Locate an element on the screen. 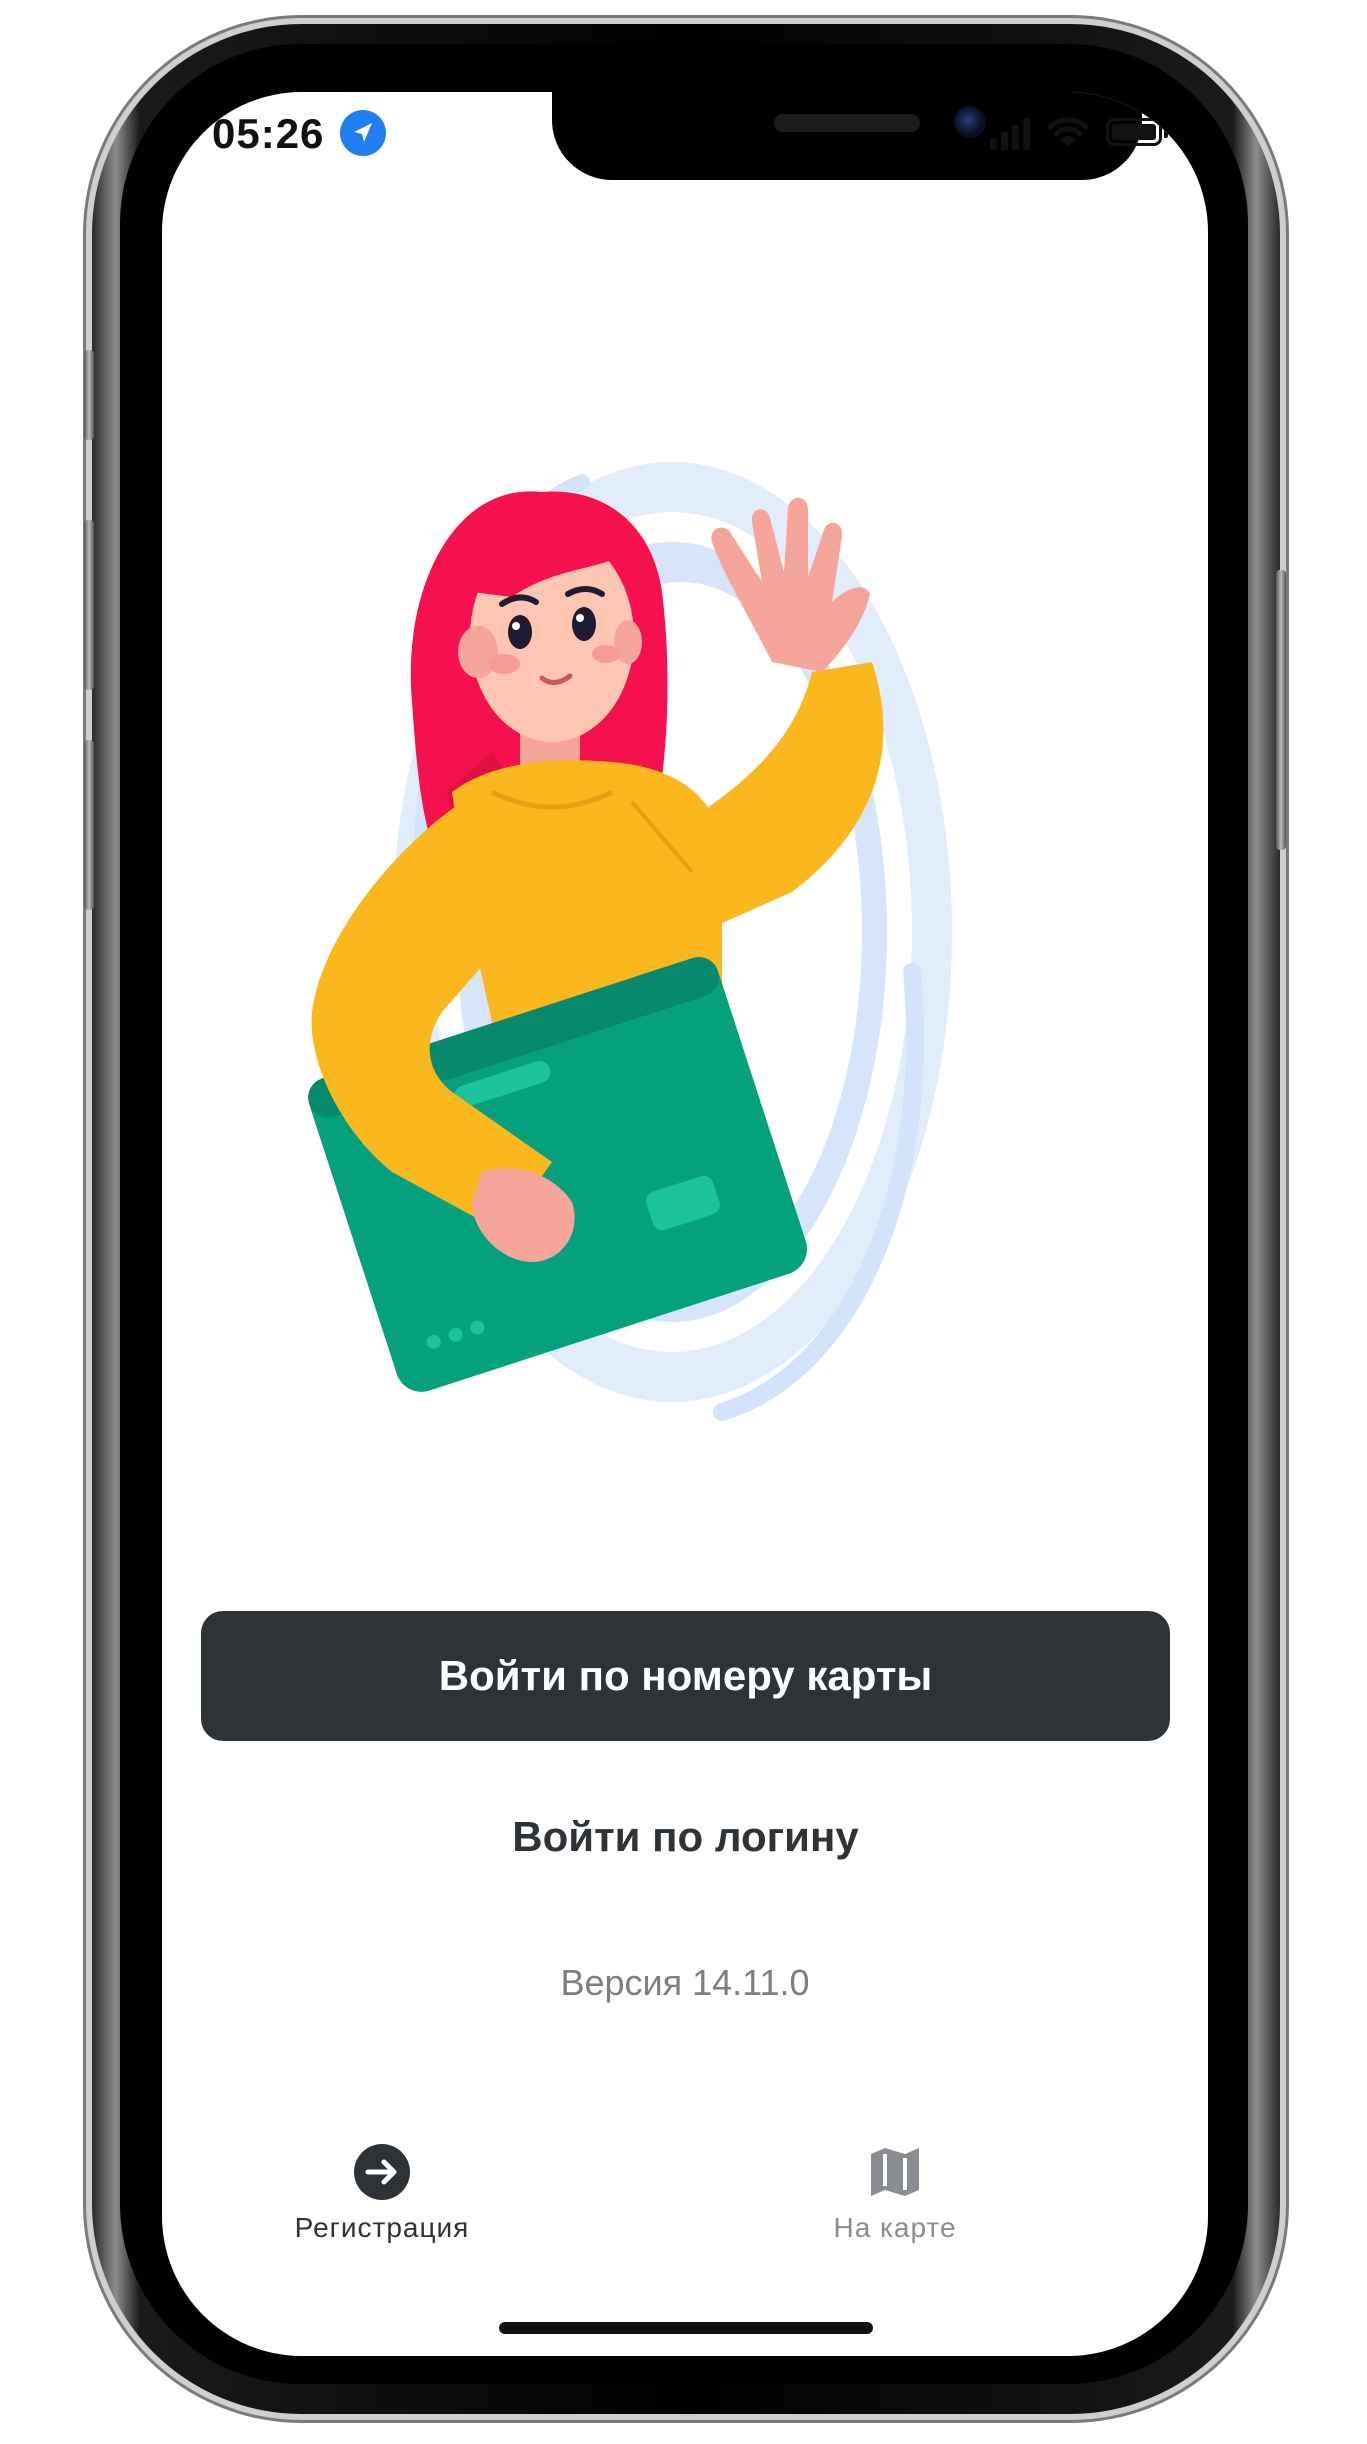 Image resolution: width=1367 pixels, height=2444 pixels. login-button: Войти по логину is located at coordinates (685, 1837).